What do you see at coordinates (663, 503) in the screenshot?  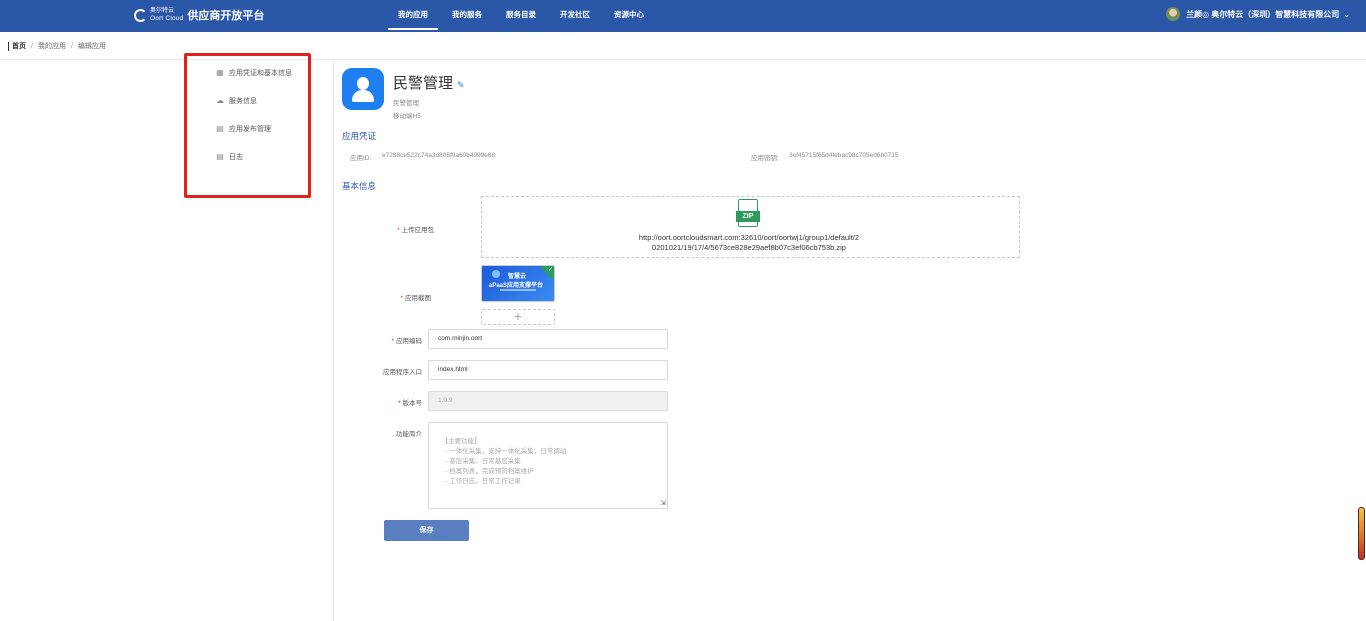 I see `resize-handle-icon: ⇲` at bounding box center [663, 503].